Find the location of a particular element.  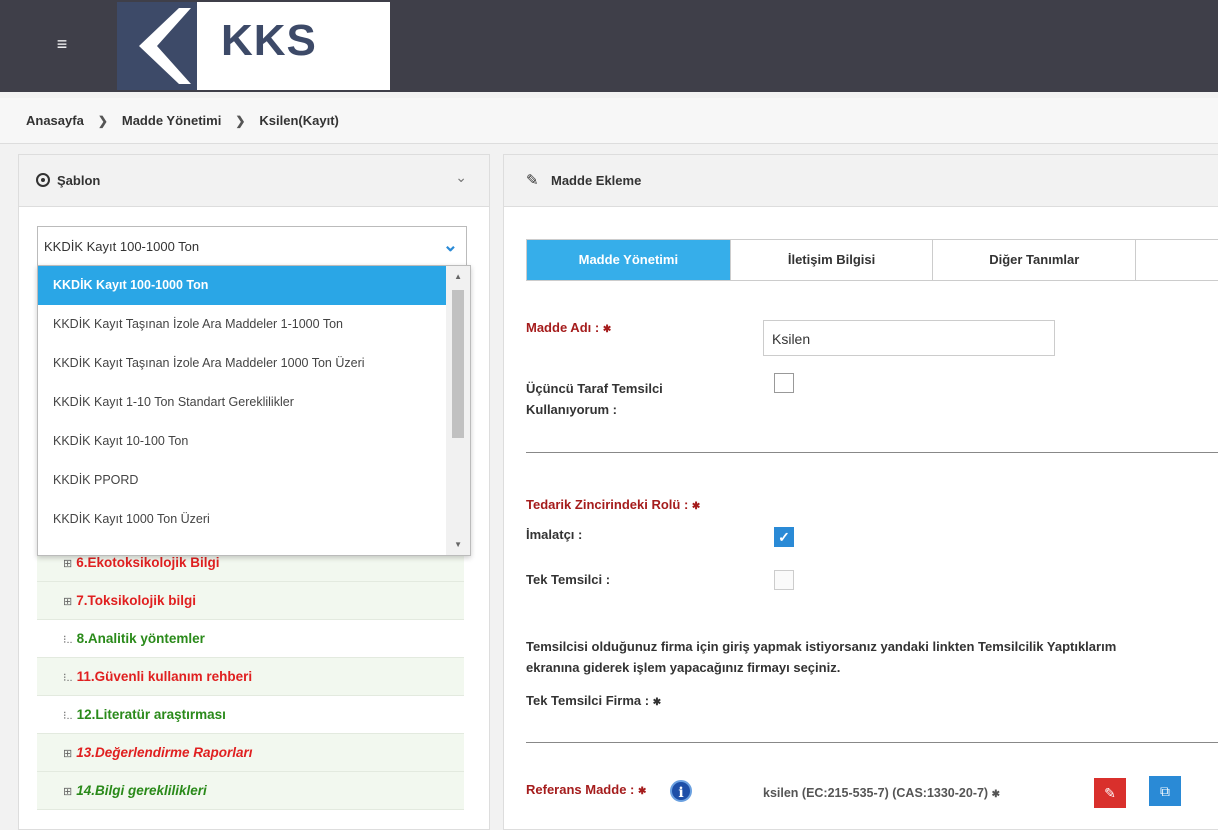

breadcrumb-madde-yonetimi: Madde Yönetimi is located at coordinates (171, 120).